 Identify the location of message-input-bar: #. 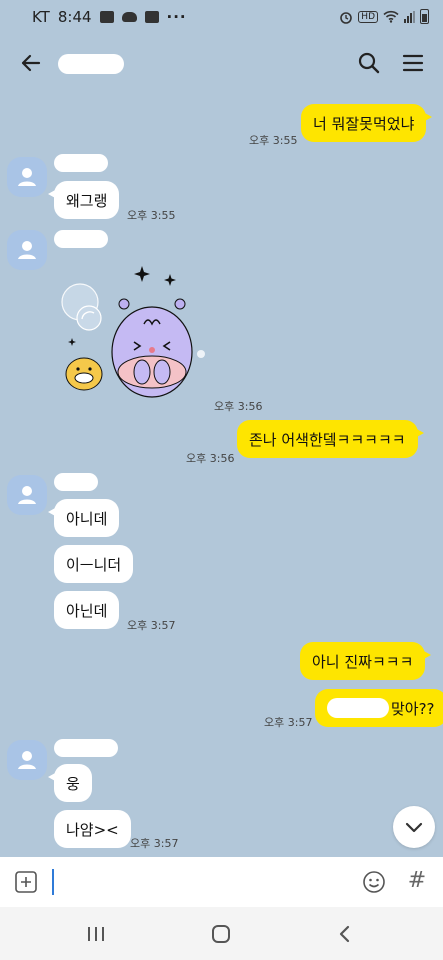
(221, 882).